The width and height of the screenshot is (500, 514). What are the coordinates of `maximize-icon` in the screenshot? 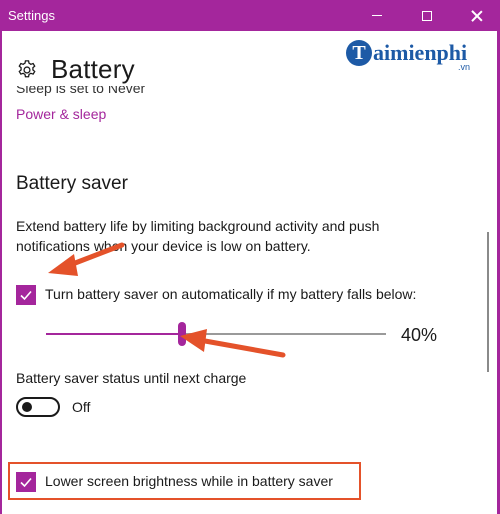 It's located at (427, 15).